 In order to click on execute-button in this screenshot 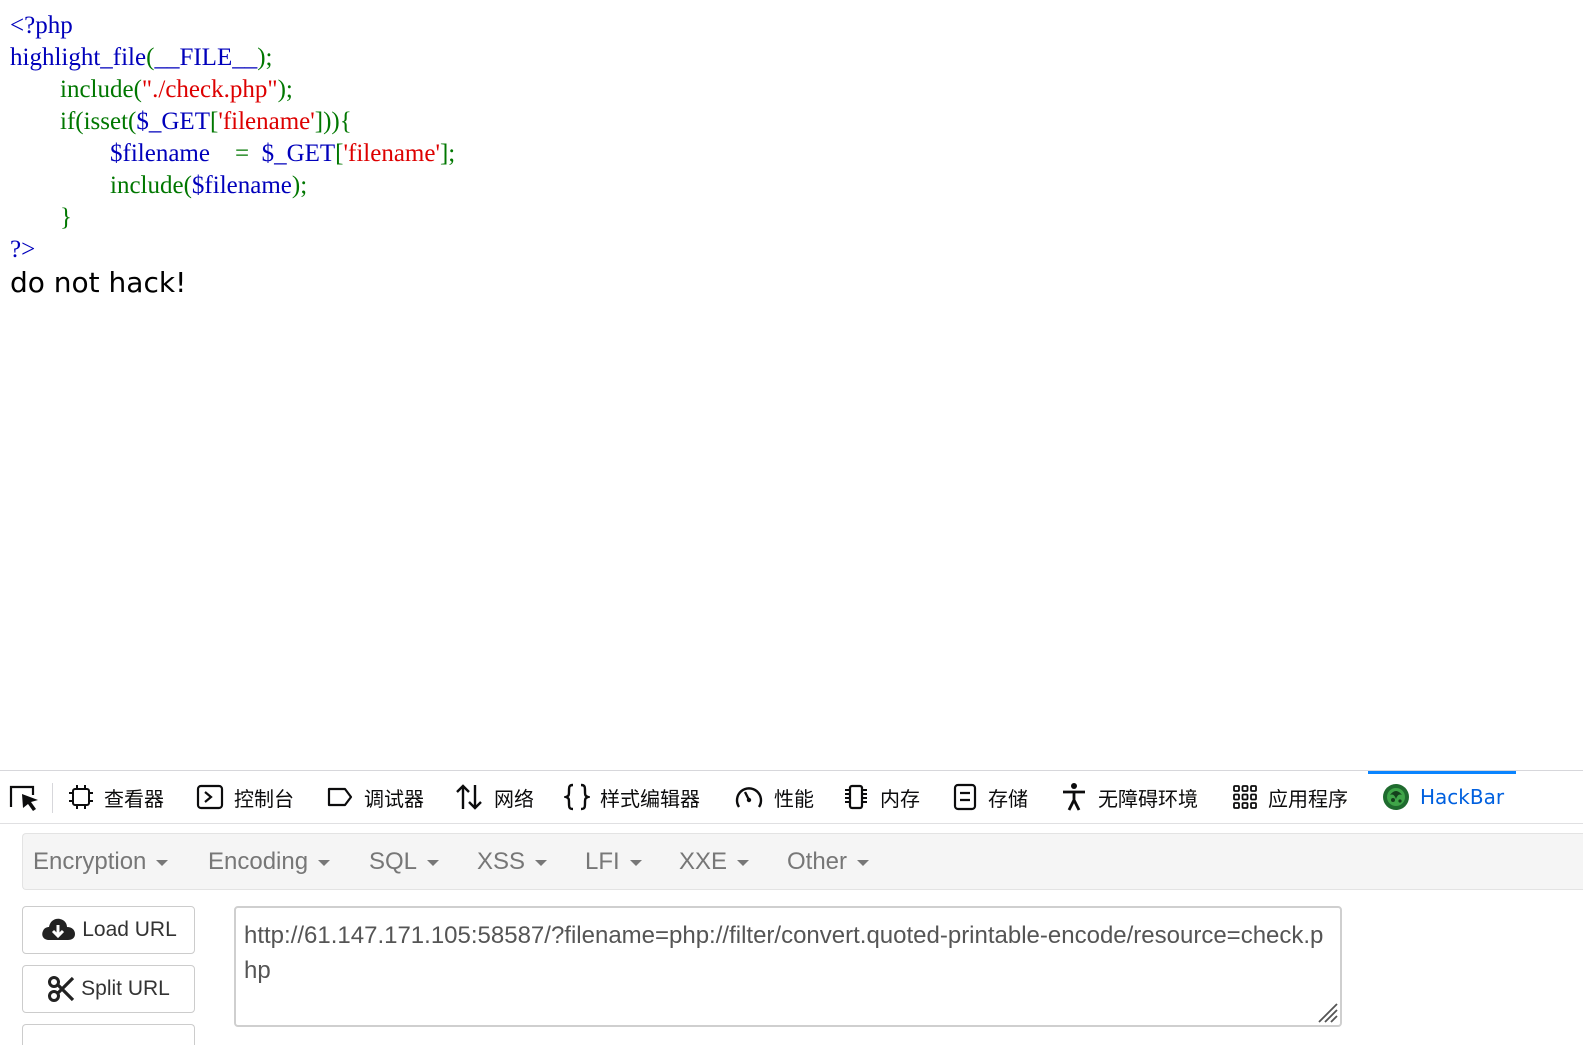, I will do `click(108, 1034)`.